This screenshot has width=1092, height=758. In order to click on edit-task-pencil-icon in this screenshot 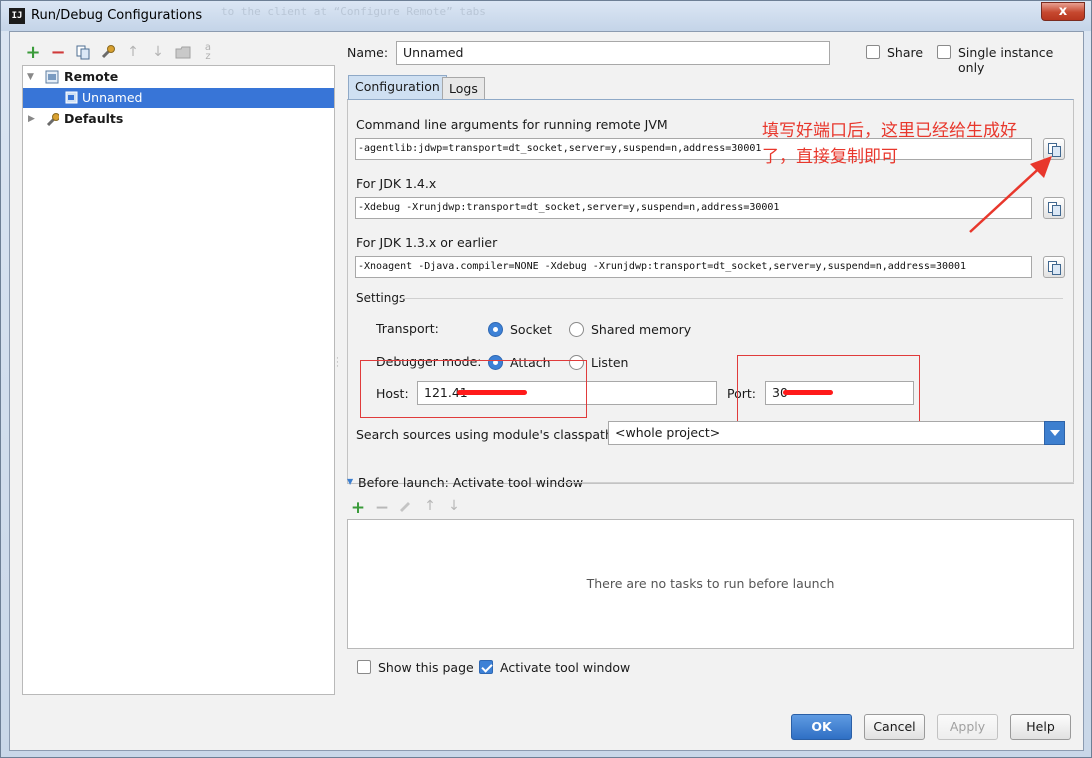, I will do `click(406, 508)`.